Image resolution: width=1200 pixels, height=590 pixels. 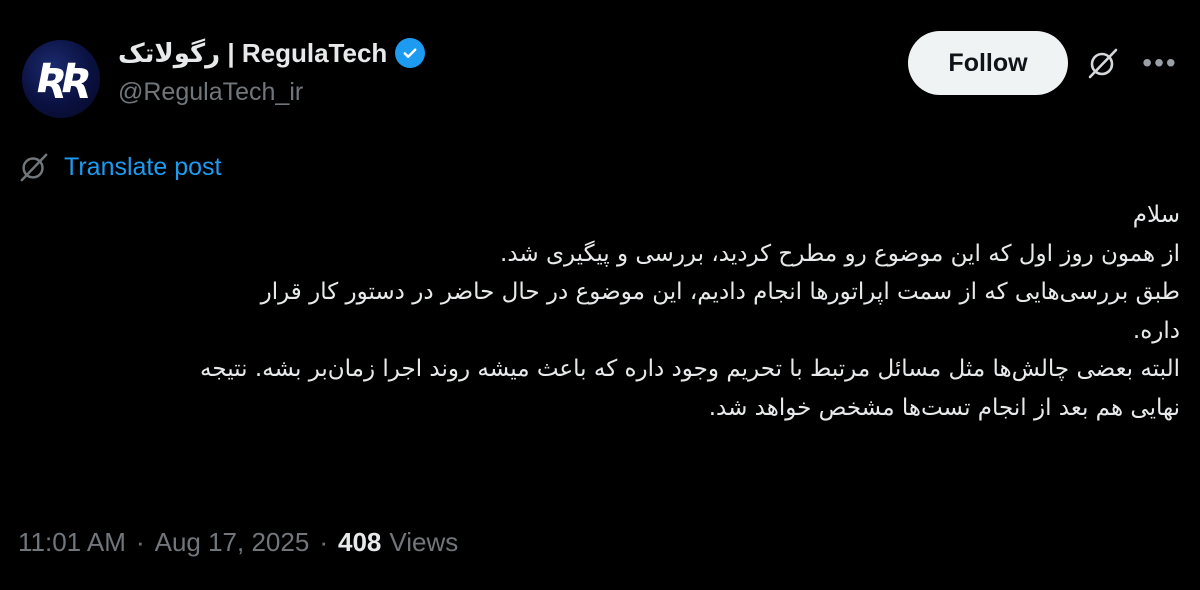 I want to click on views-count: 408, so click(x=359, y=541).